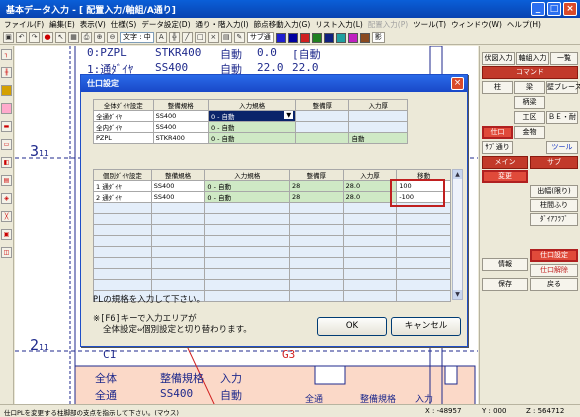  What do you see at coordinates (187, 37) in the screenshot?
I see `line-icon: ╱` at bounding box center [187, 37].